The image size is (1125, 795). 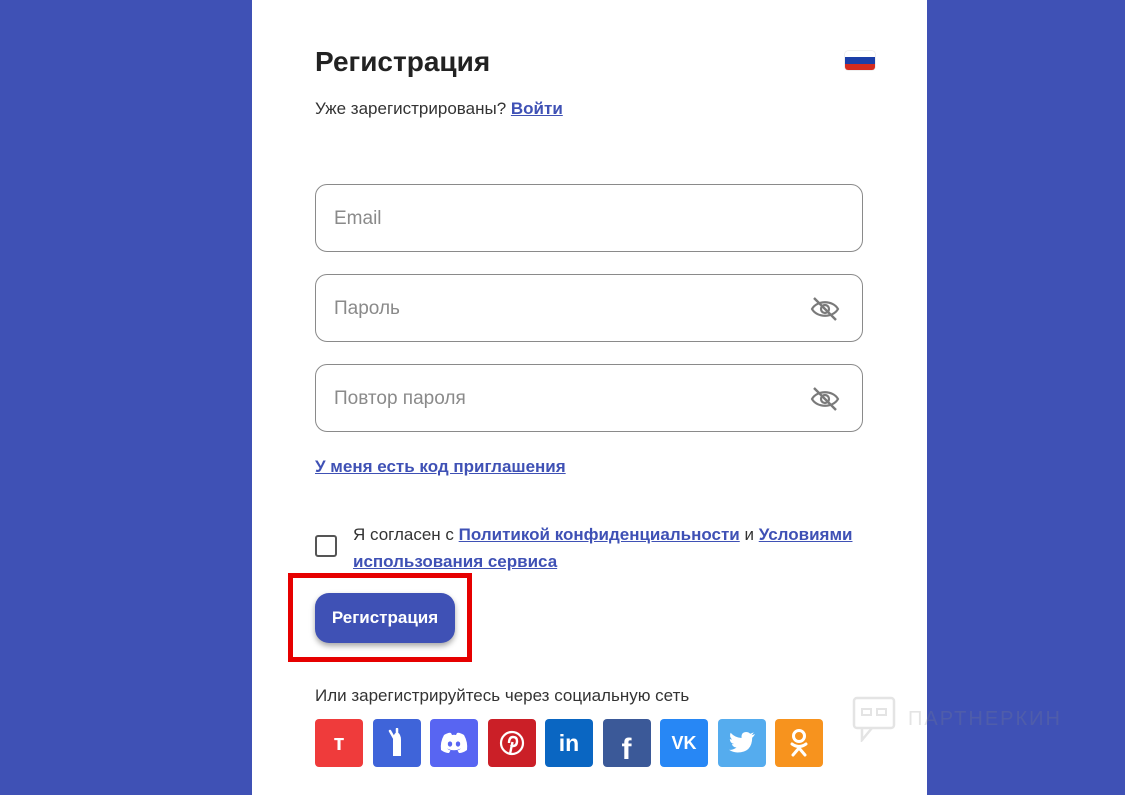 I want to click on linkedin-social-button: in, so click(x=569, y=743).